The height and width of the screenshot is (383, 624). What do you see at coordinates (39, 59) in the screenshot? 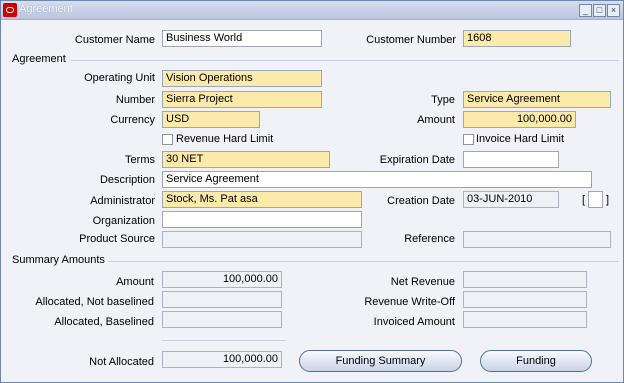
I see `agreement-section-label: Agreement` at bounding box center [39, 59].